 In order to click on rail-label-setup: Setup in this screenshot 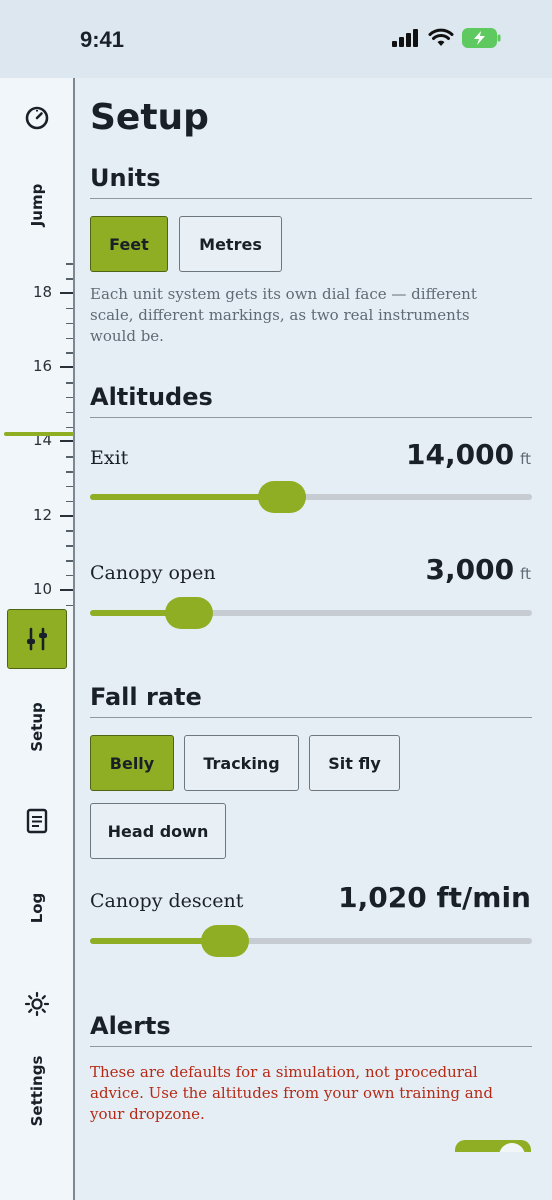, I will do `click(37, 727)`.